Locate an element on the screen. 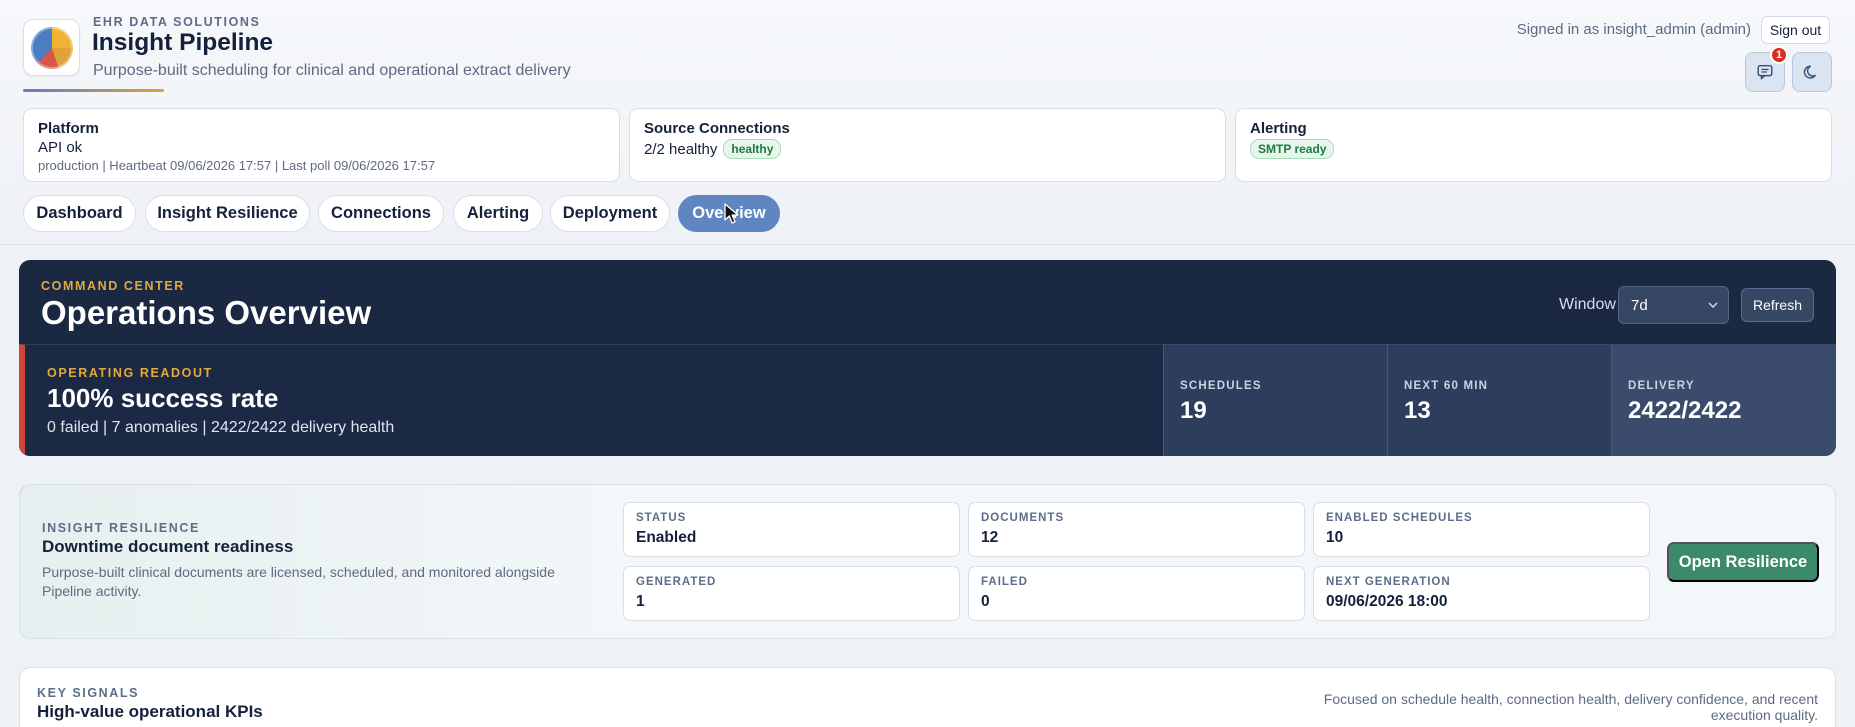 This screenshot has width=1855, height=727. signals-kicker: KEY SIGNALS is located at coordinates (88, 693).